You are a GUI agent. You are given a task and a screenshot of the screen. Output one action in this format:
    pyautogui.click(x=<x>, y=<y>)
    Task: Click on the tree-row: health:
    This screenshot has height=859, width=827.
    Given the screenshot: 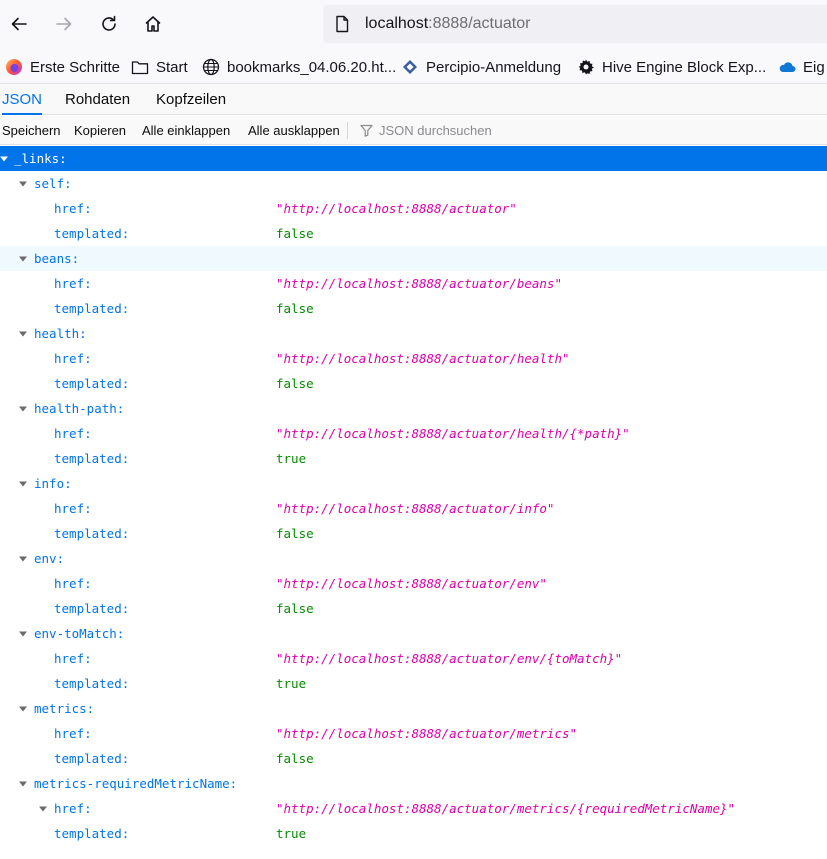 What is the action you would take?
    pyautogui.click(x=413, y=333)
    